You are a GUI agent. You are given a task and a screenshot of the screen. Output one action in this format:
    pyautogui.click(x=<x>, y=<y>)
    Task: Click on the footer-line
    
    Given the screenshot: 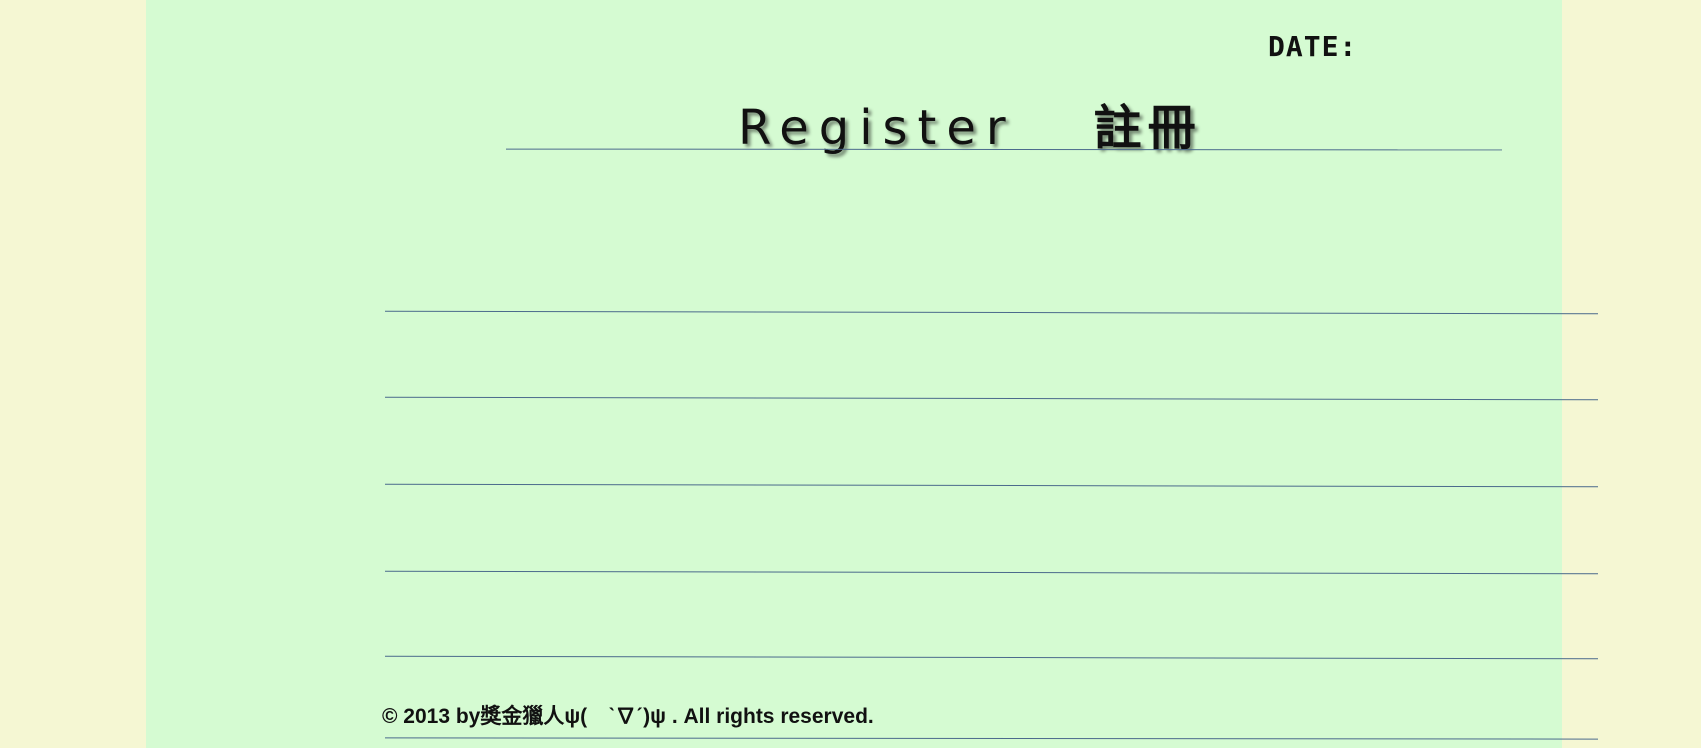 What is the action you would take?
    pyautogui.click(x=991, y=738)
    